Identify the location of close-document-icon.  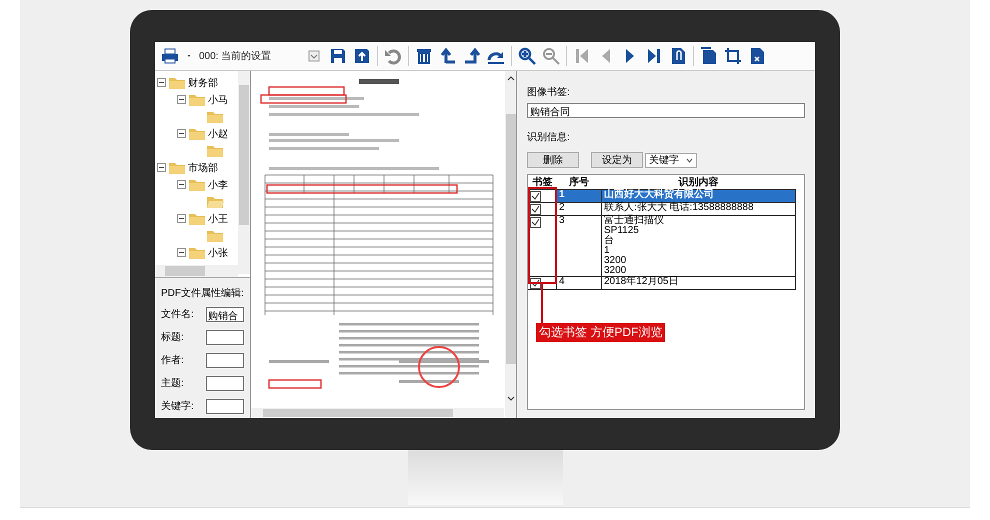
(757, 56).